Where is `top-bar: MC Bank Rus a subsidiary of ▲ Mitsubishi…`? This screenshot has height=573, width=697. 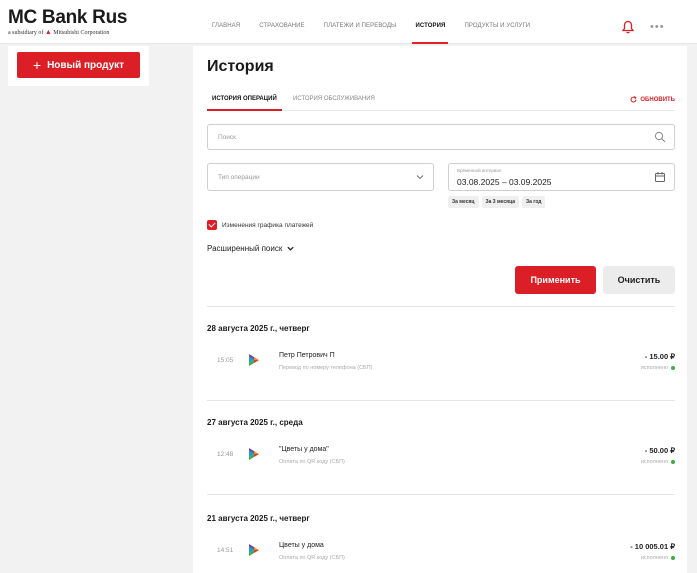 top-bar: MC Bank Rus a subsidiary of ▲ Mitsubishi… is located at coordinates (348, 22).